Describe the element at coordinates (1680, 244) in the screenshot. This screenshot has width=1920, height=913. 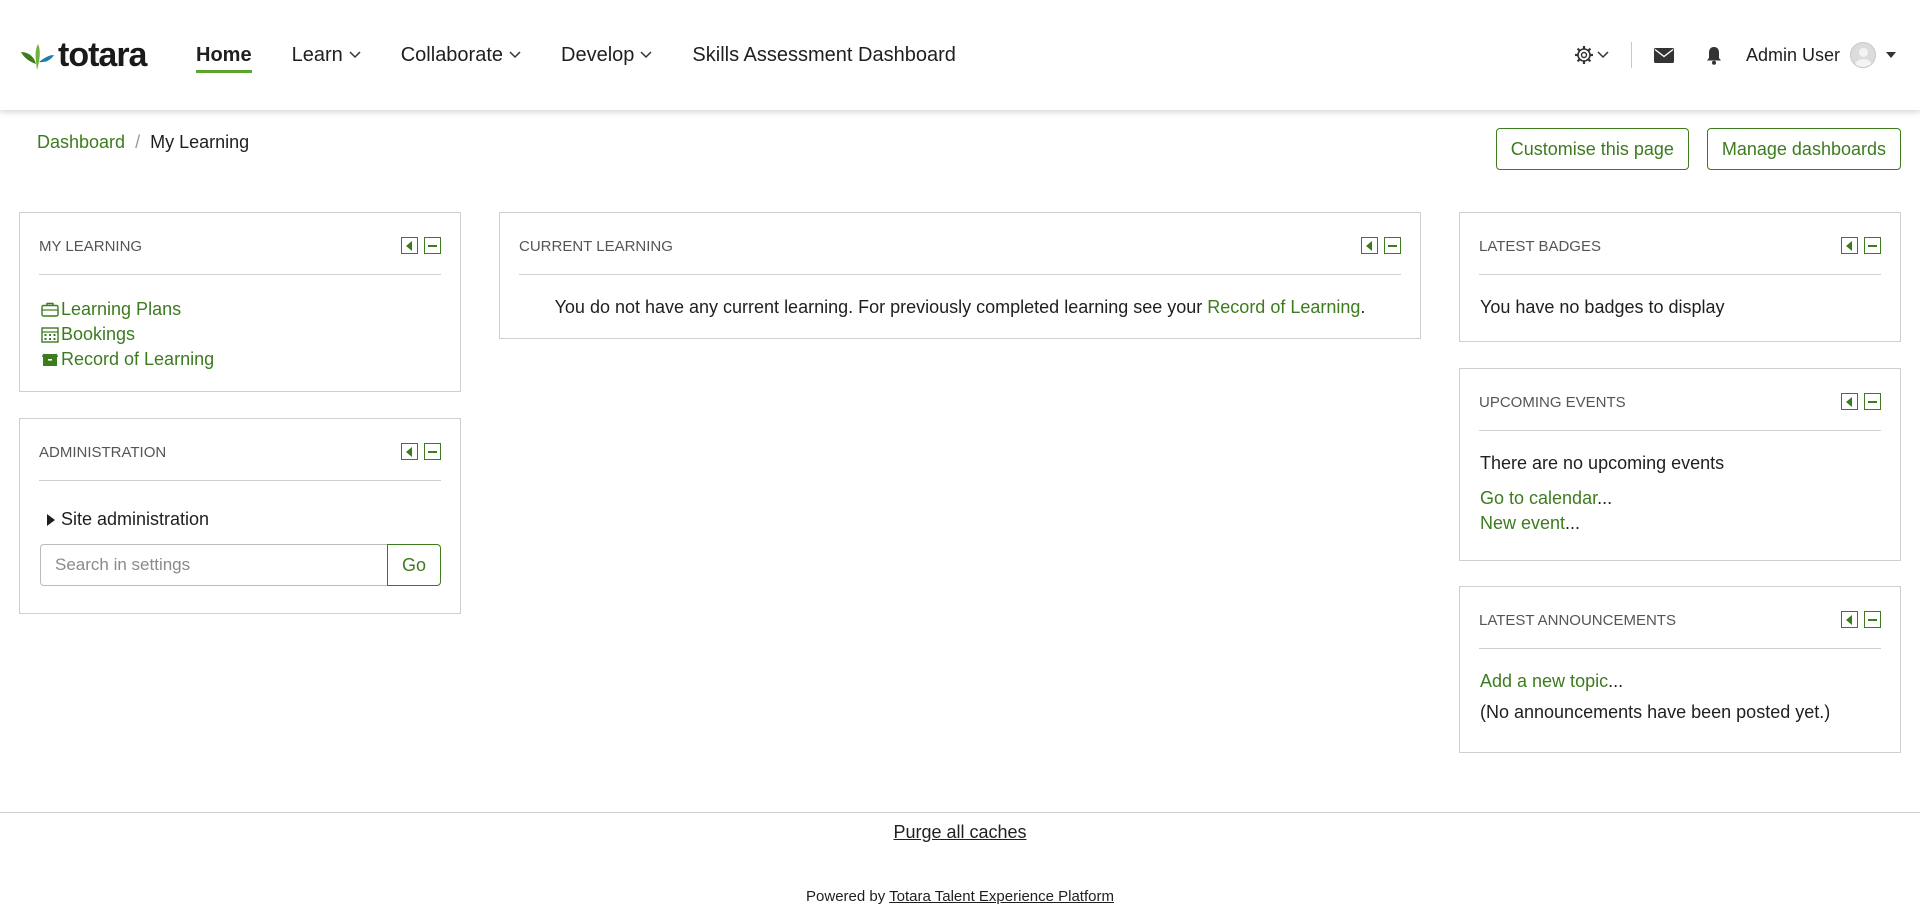
I see `block-header: LATEST BADGES` at that location.